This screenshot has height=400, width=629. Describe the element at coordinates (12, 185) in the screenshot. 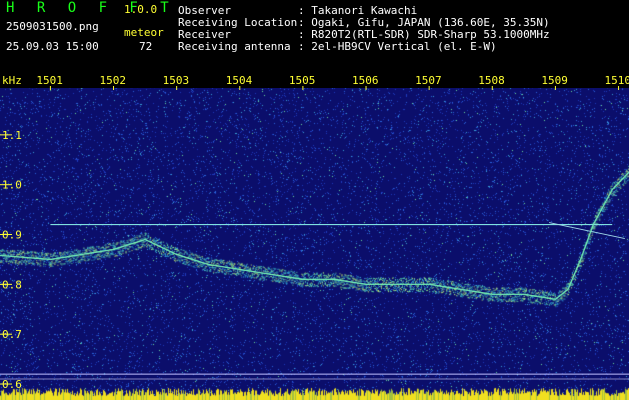

I see `y-tick-label: 1.0` at that location.